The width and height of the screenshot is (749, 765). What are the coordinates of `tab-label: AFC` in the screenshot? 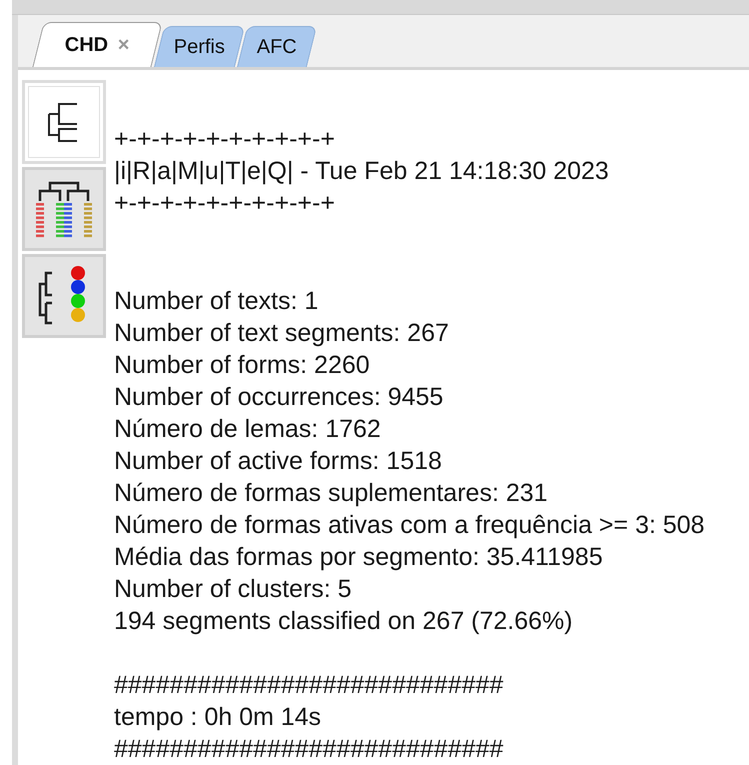 It's located at (277, 47).